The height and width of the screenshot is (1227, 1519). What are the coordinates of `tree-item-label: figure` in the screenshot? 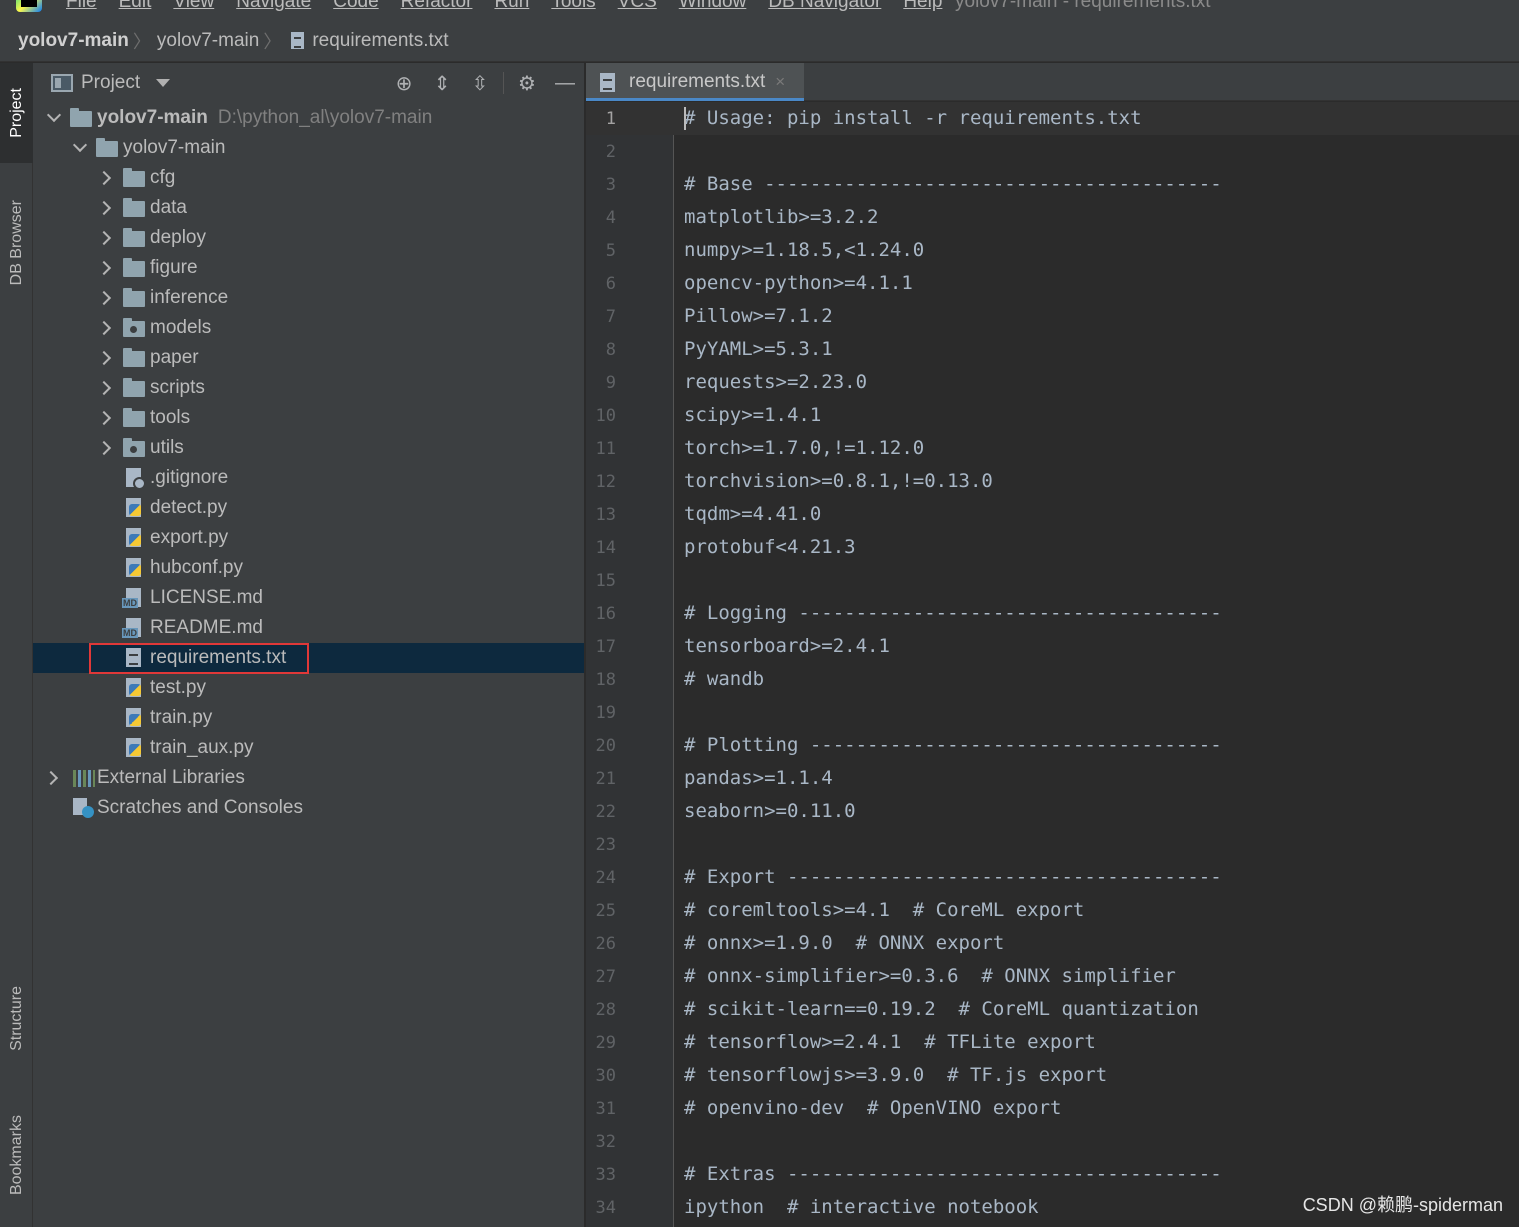 It's located at (174, 268).